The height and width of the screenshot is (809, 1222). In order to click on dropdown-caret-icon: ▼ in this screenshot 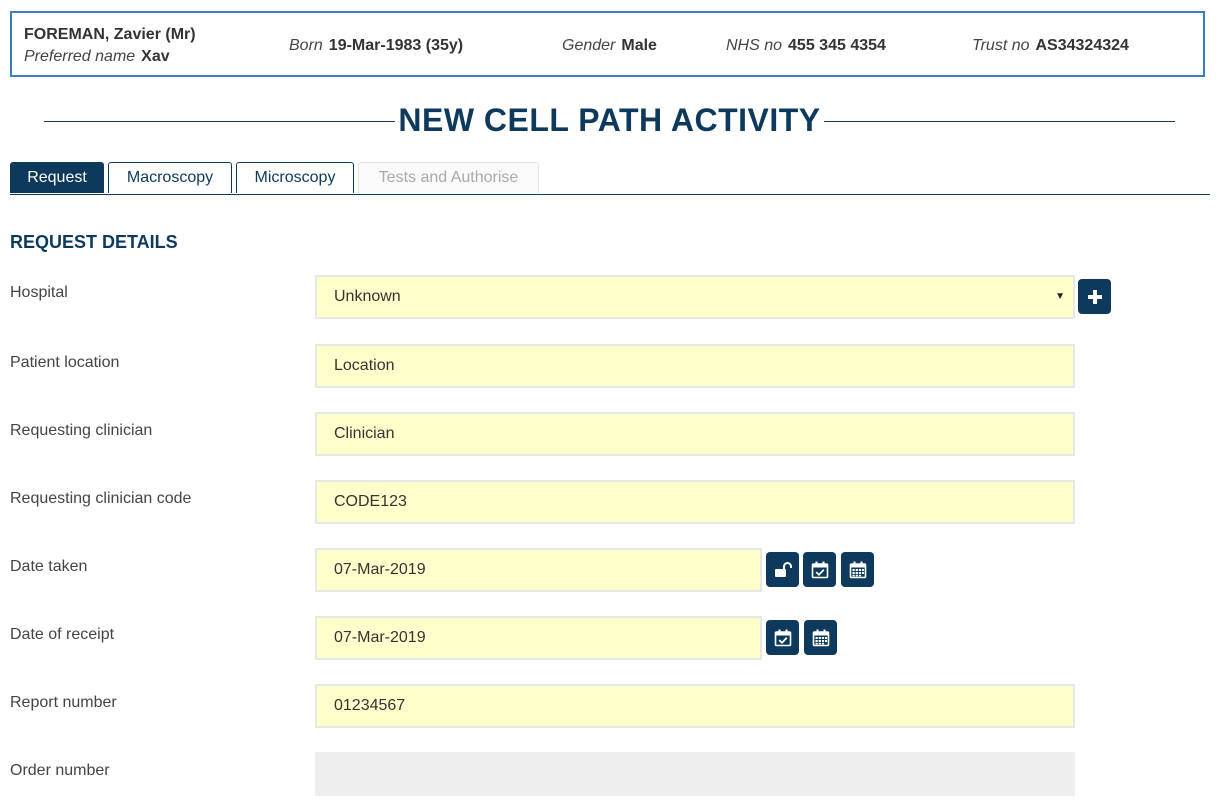, I will do `click(1060, 296)`.